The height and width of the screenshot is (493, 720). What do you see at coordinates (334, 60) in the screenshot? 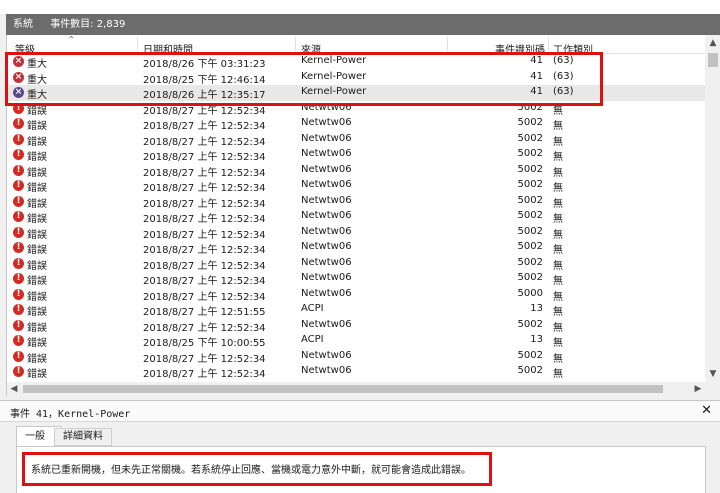
I see `cell-source: Kernel-Power` at bounding box center [334, 60].